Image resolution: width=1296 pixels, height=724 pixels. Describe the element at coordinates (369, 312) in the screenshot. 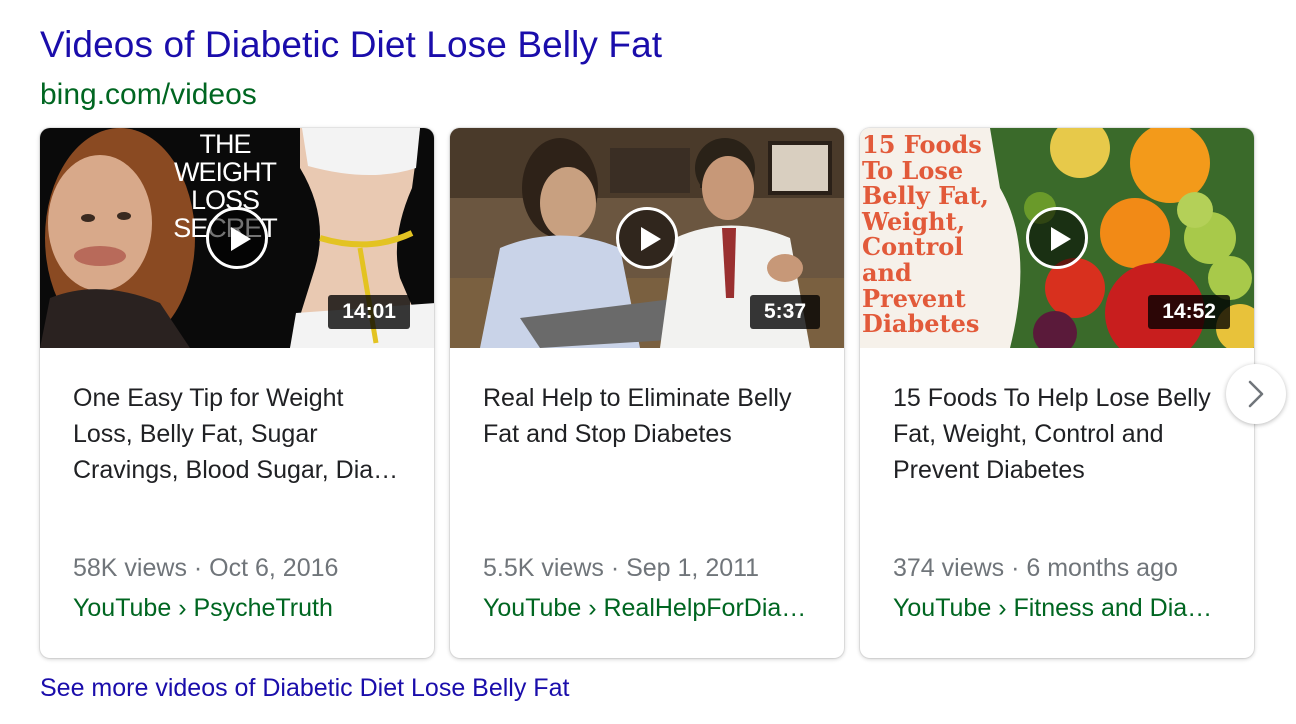

I see `video-duration: 14:01` at that location.